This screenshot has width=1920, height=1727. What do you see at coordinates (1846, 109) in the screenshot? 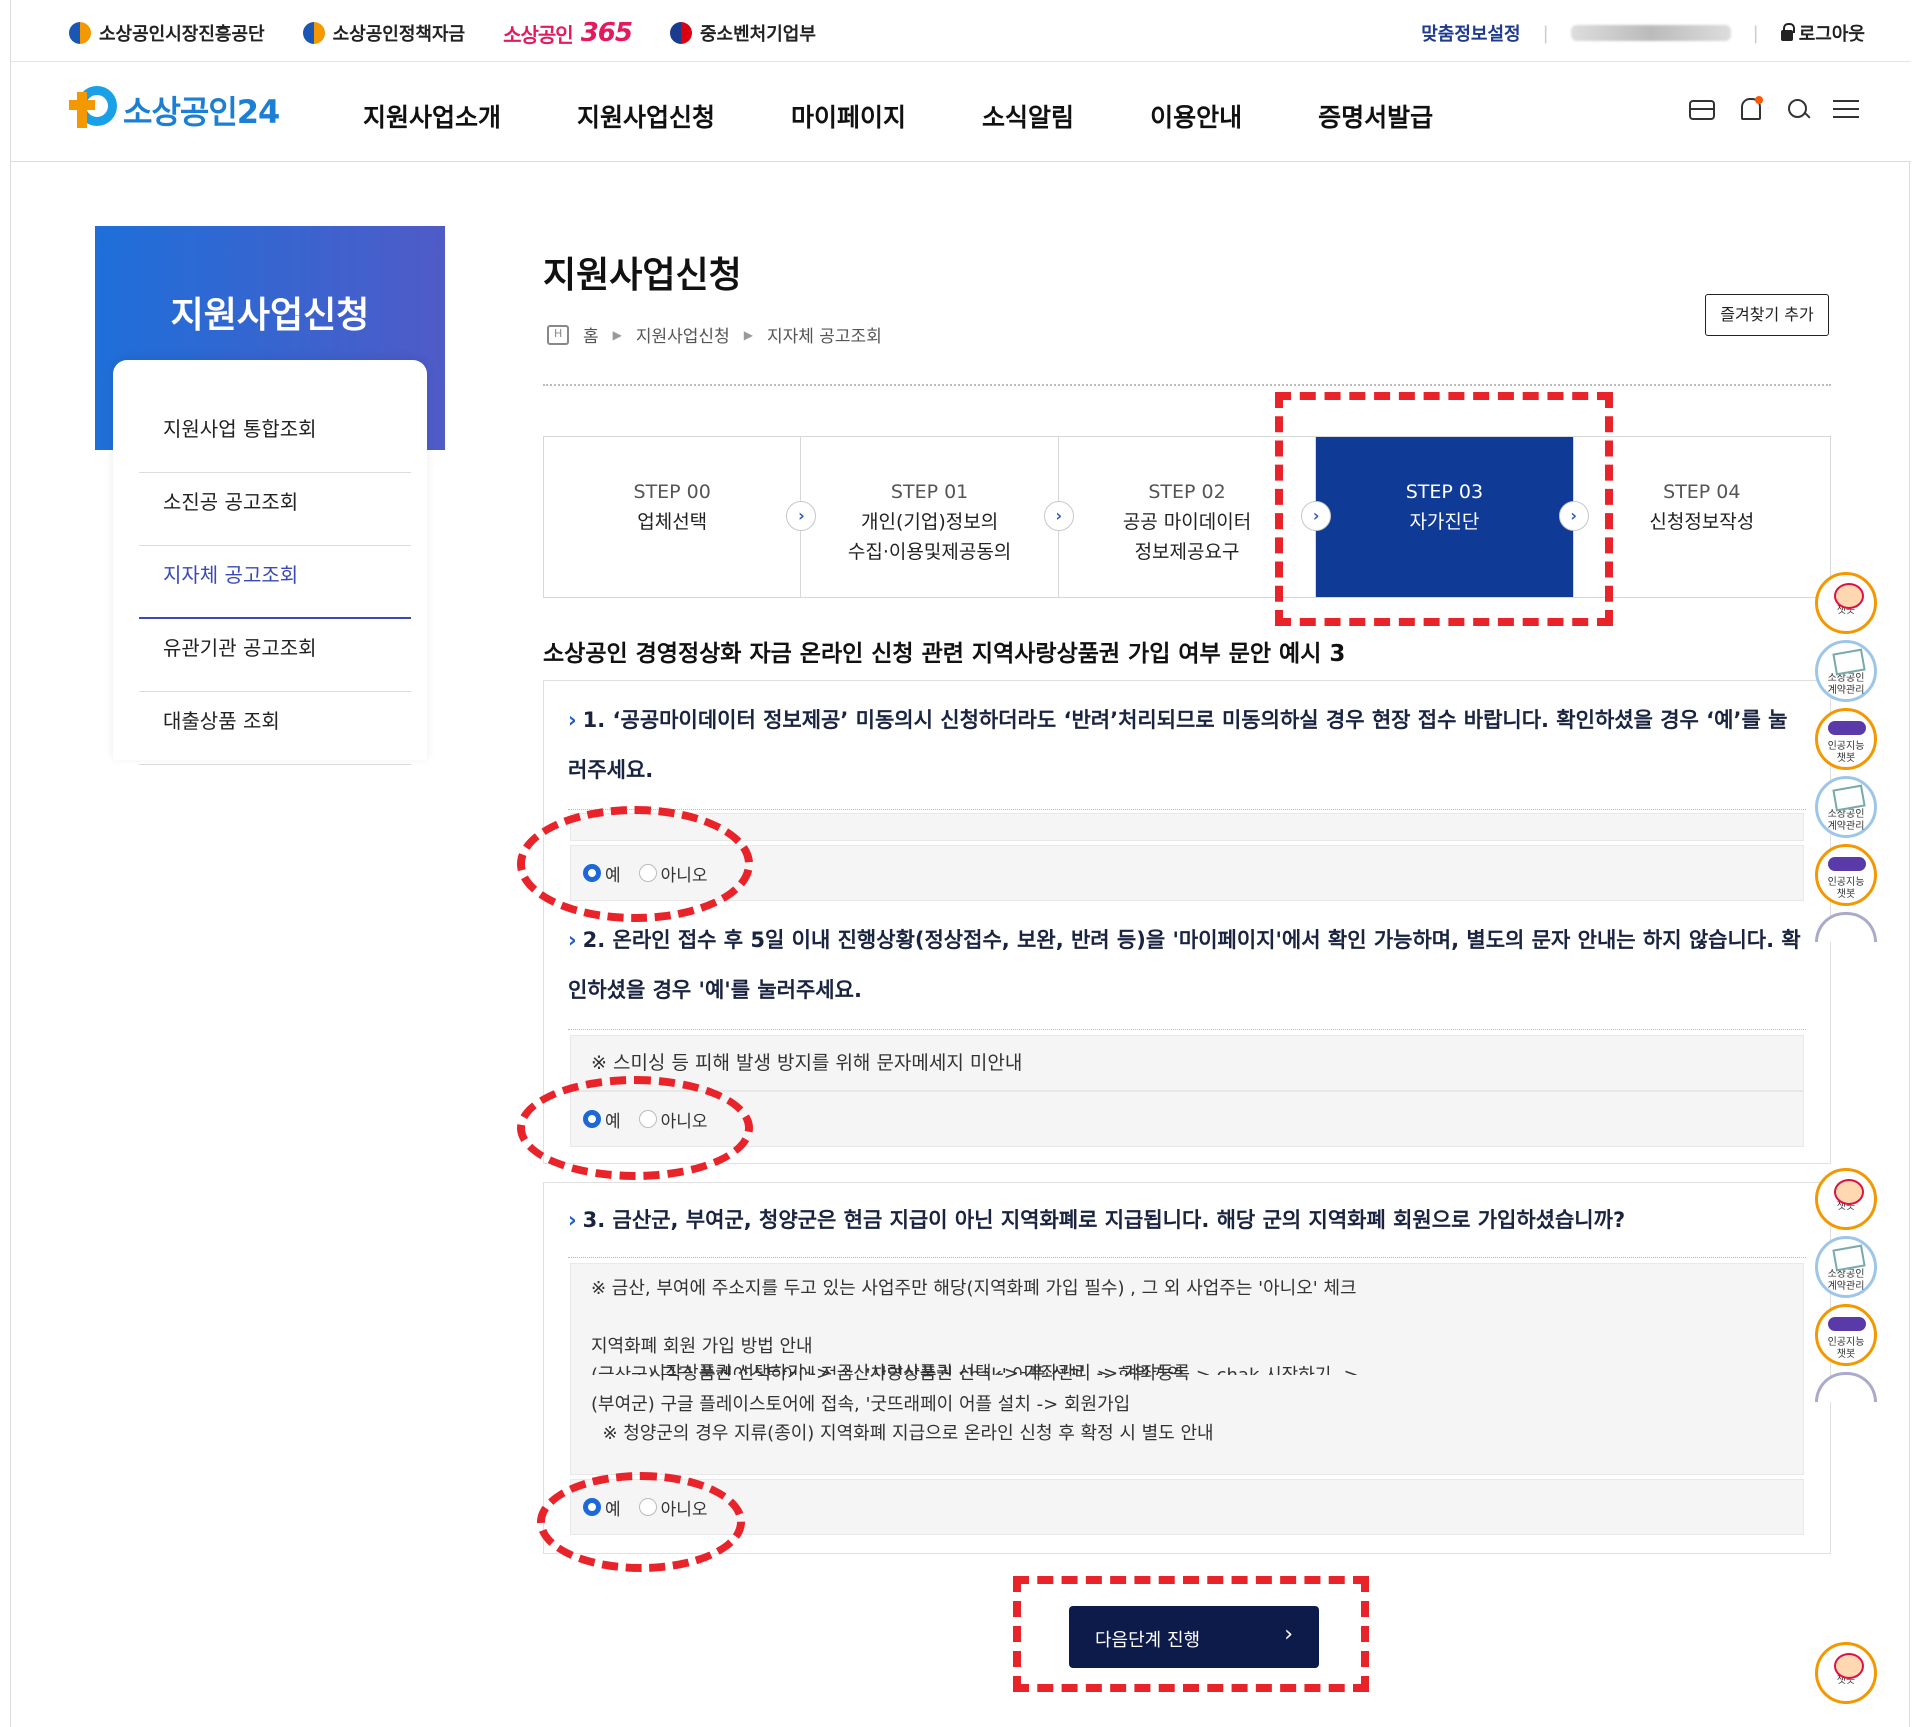
I see `menu-icon` at bounding box center [1846, 109].